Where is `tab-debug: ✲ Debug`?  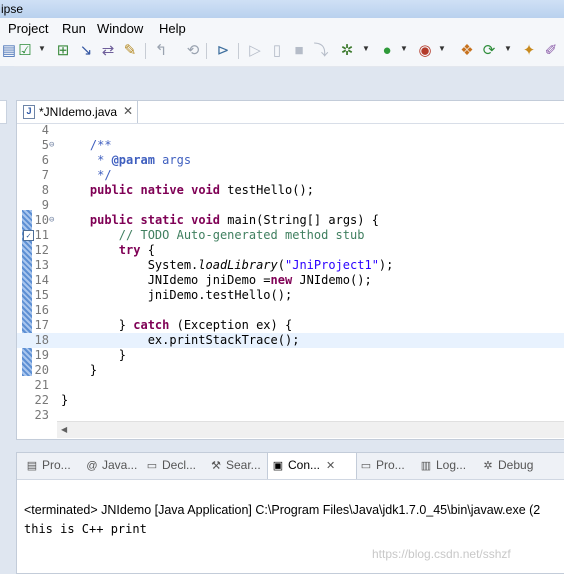
tab-debug: ✲ Debug is located at coordinates (507, 465).